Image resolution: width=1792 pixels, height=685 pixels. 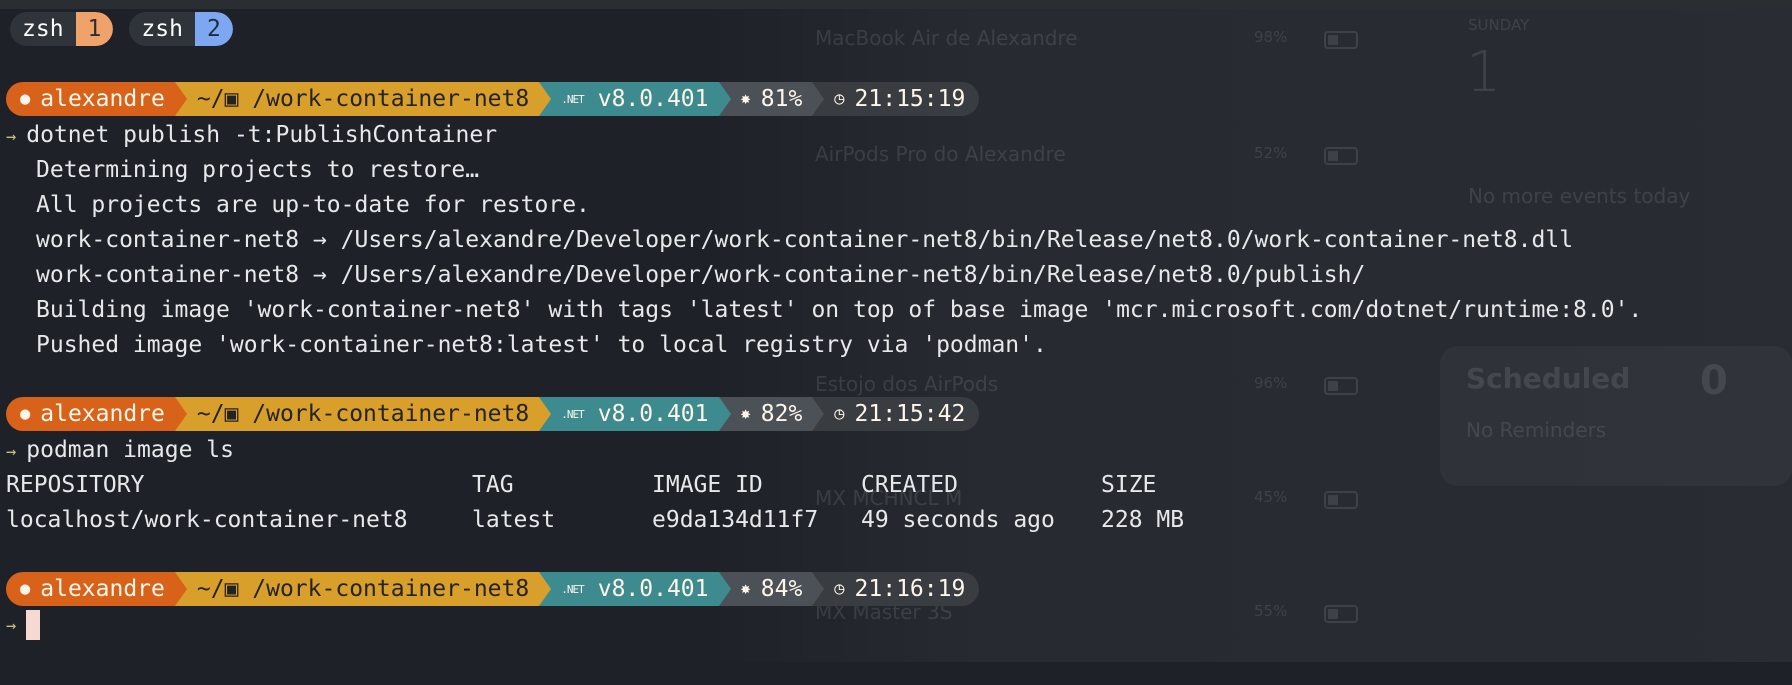 I want to click on prompt-battery-segment: ✸ 81%, so click(x=771, y=99).